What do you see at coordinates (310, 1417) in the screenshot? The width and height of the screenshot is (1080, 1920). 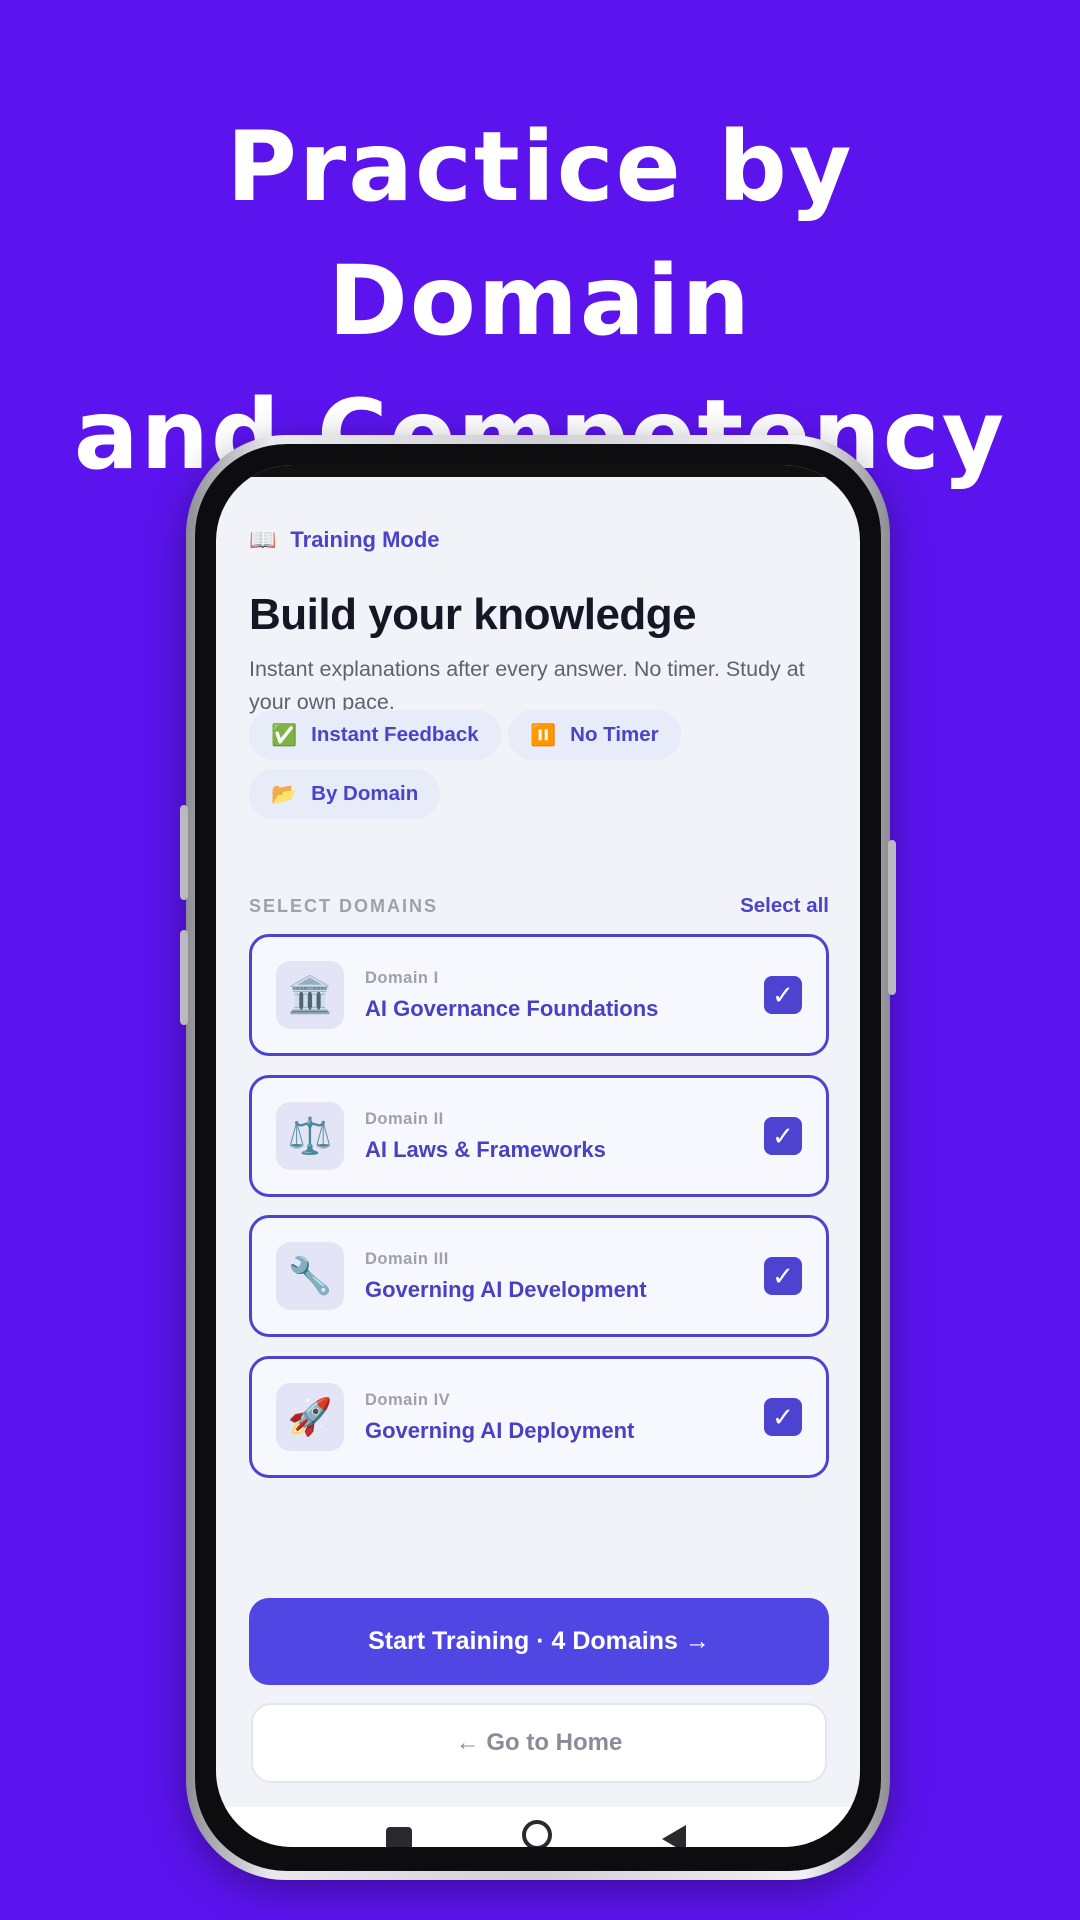 I see `rocket-icon: 🚀` at bounding box center [310, 1417].